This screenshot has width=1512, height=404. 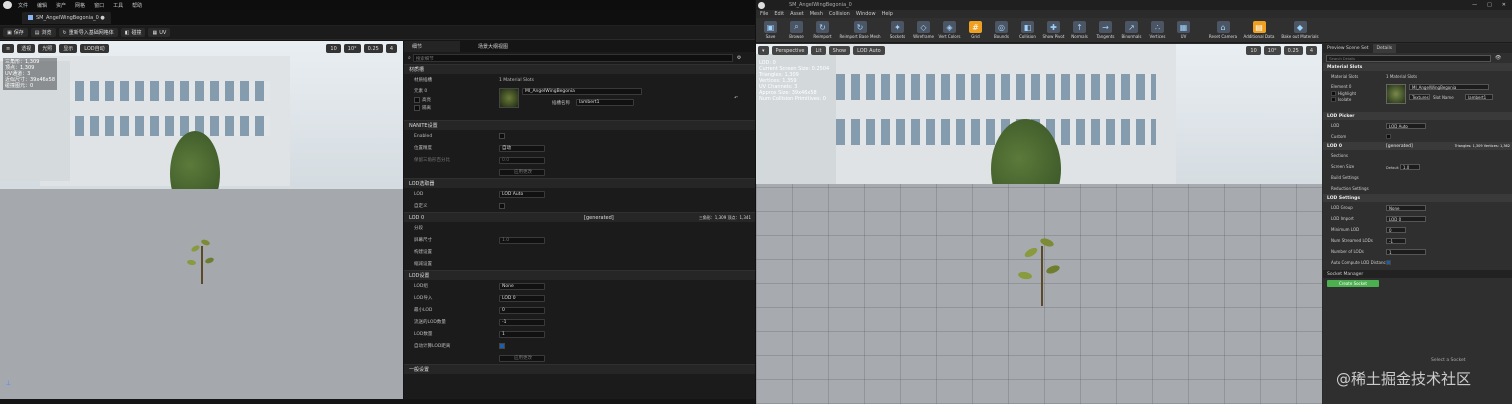 What do you see at coordinates (869, 50) in the screenshot?
I see `lod-auto-button: LOD Auto` at bounding box center [869, 50].